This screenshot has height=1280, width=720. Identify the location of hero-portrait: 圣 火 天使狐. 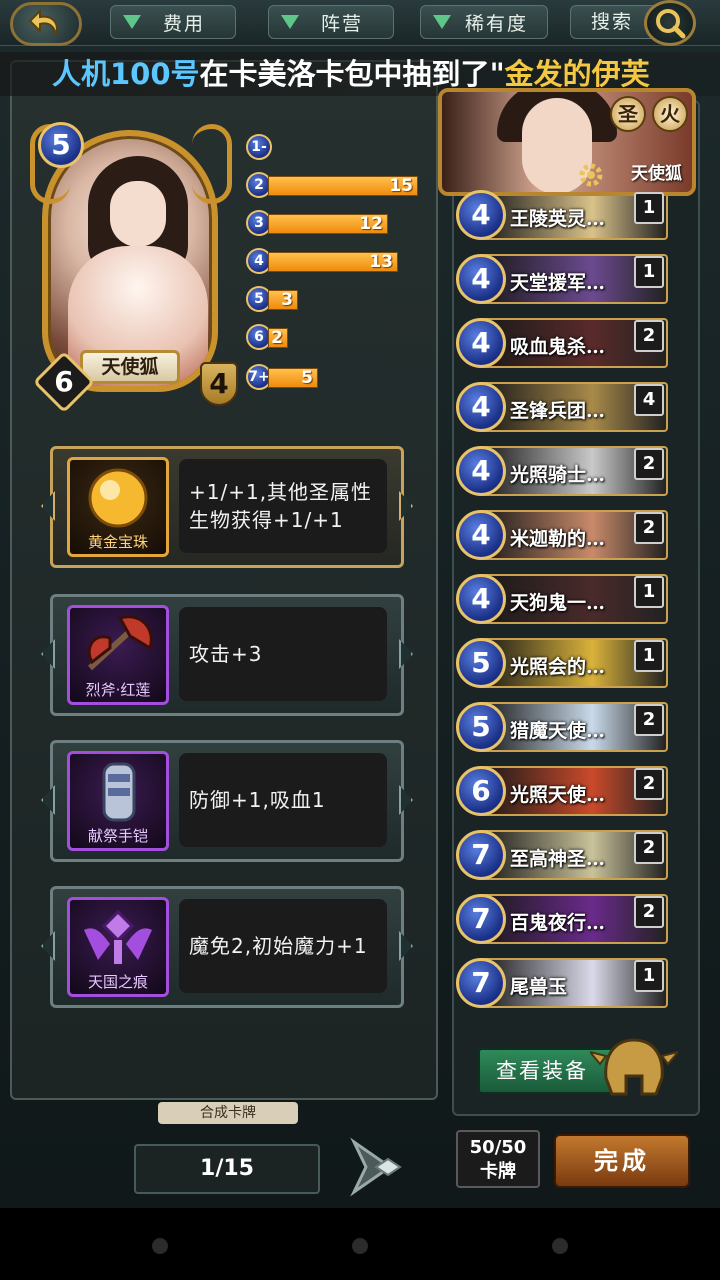
(567, 142).